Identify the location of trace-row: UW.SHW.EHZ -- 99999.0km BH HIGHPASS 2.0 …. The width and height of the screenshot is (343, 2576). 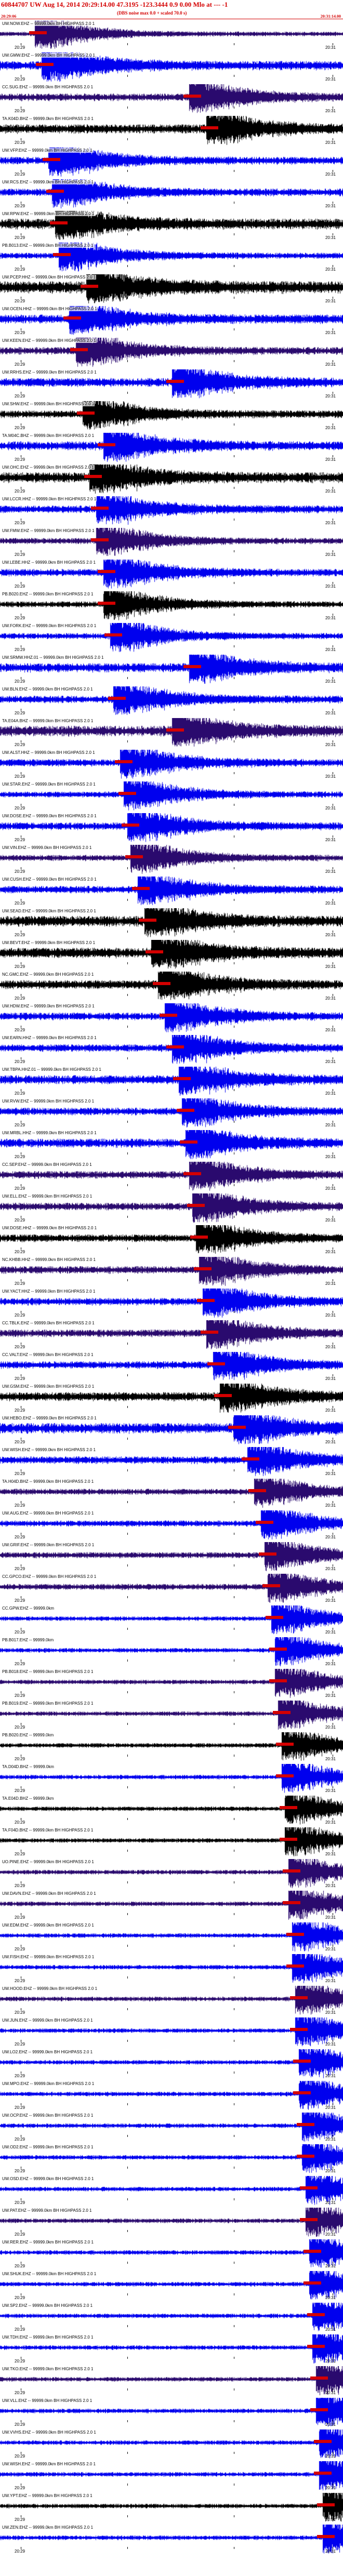
(171, 417).